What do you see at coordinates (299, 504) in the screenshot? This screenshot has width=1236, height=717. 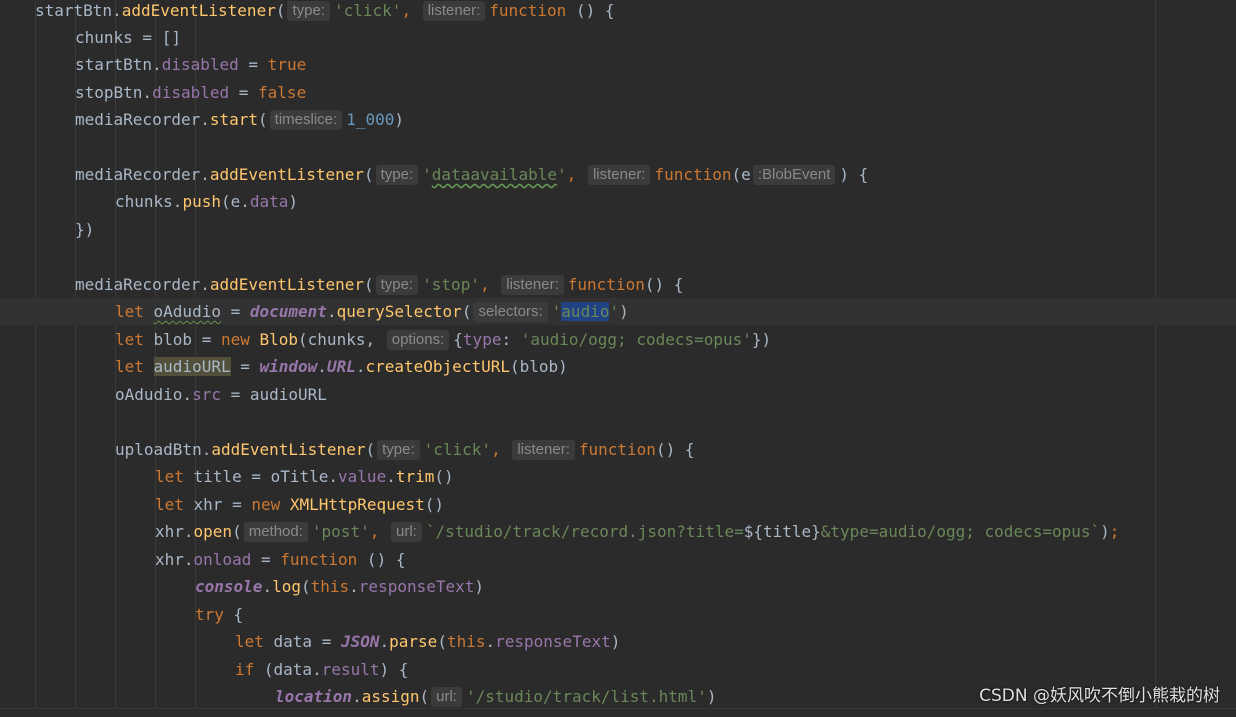 I see `code-line: let xhr = new XMLHttpRequest()` at bounding box center [299, 504].